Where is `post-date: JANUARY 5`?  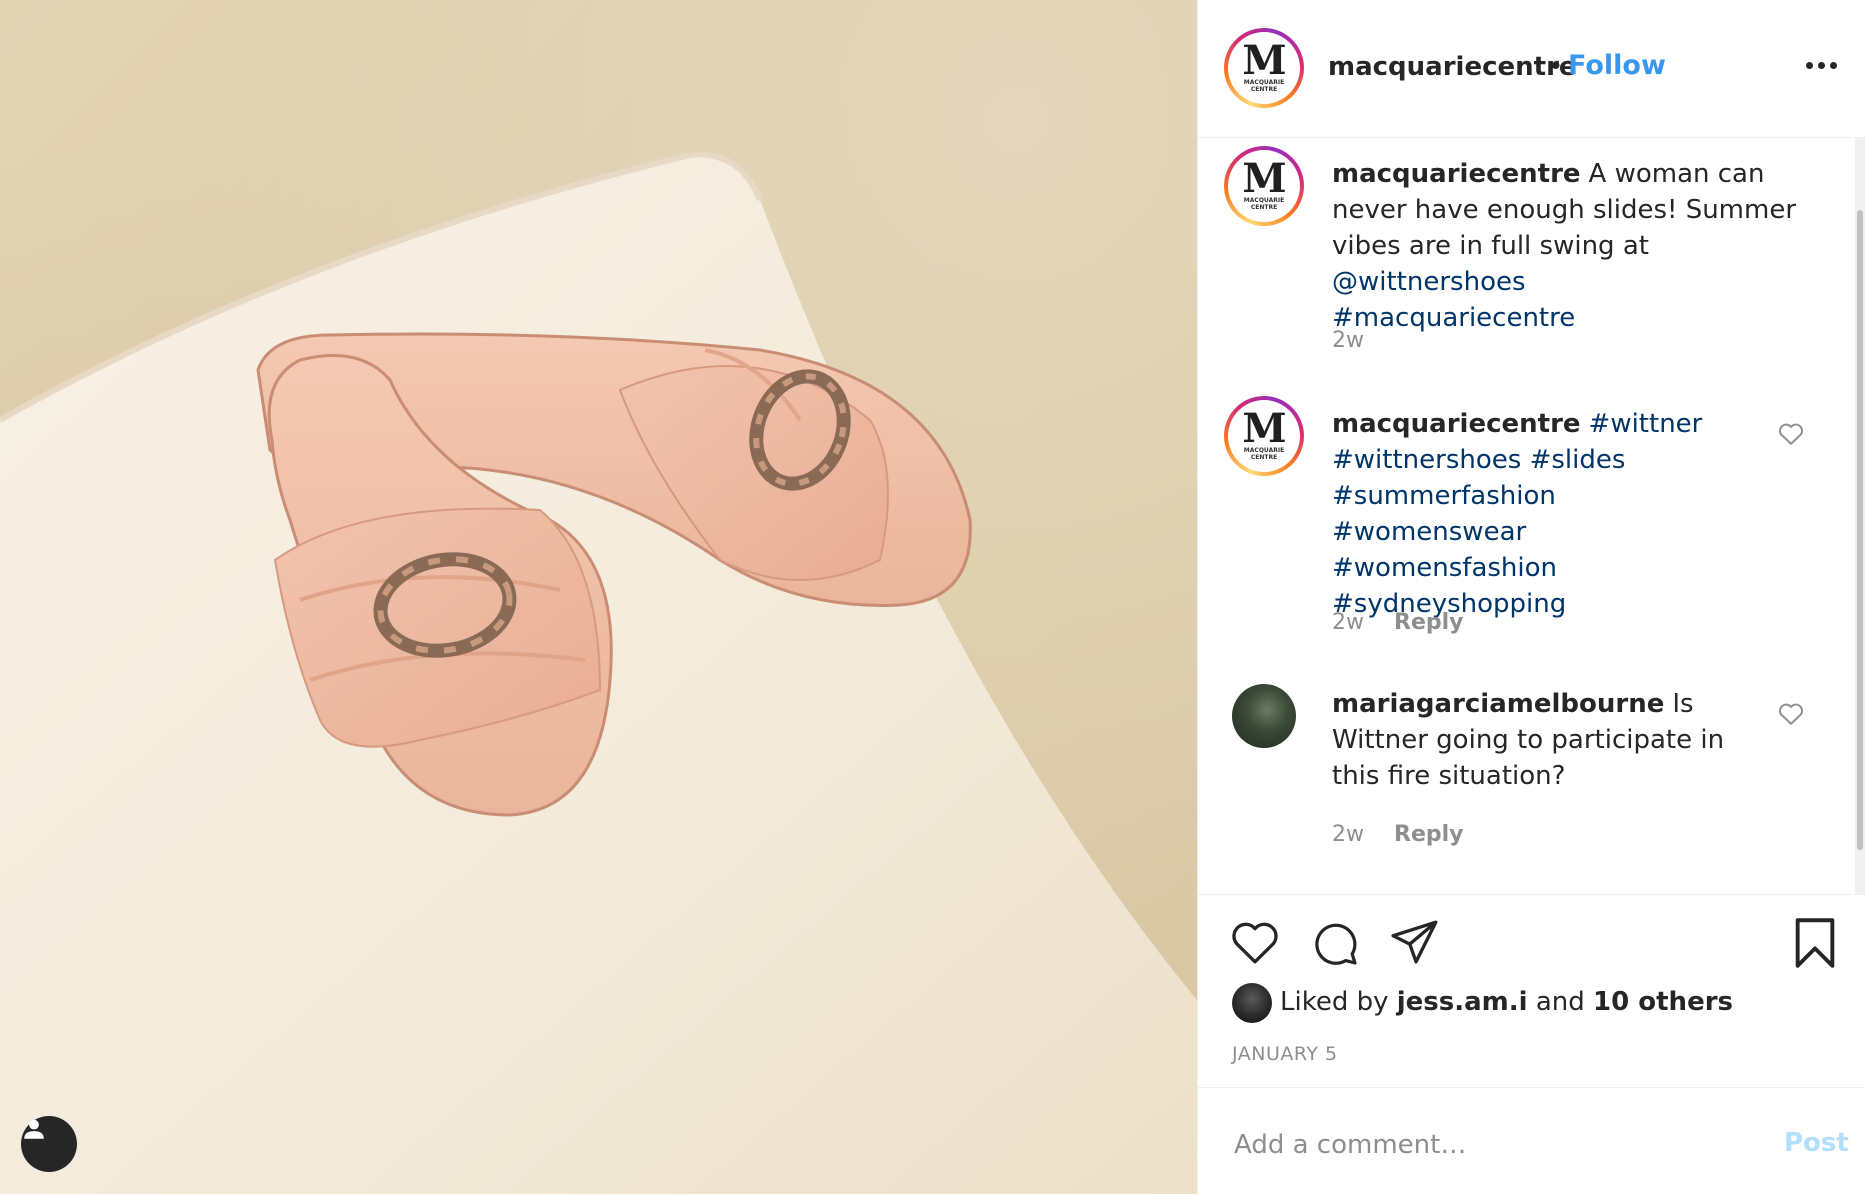
post-date: JANUARY 5 is located at coordinates (1285, 1054).